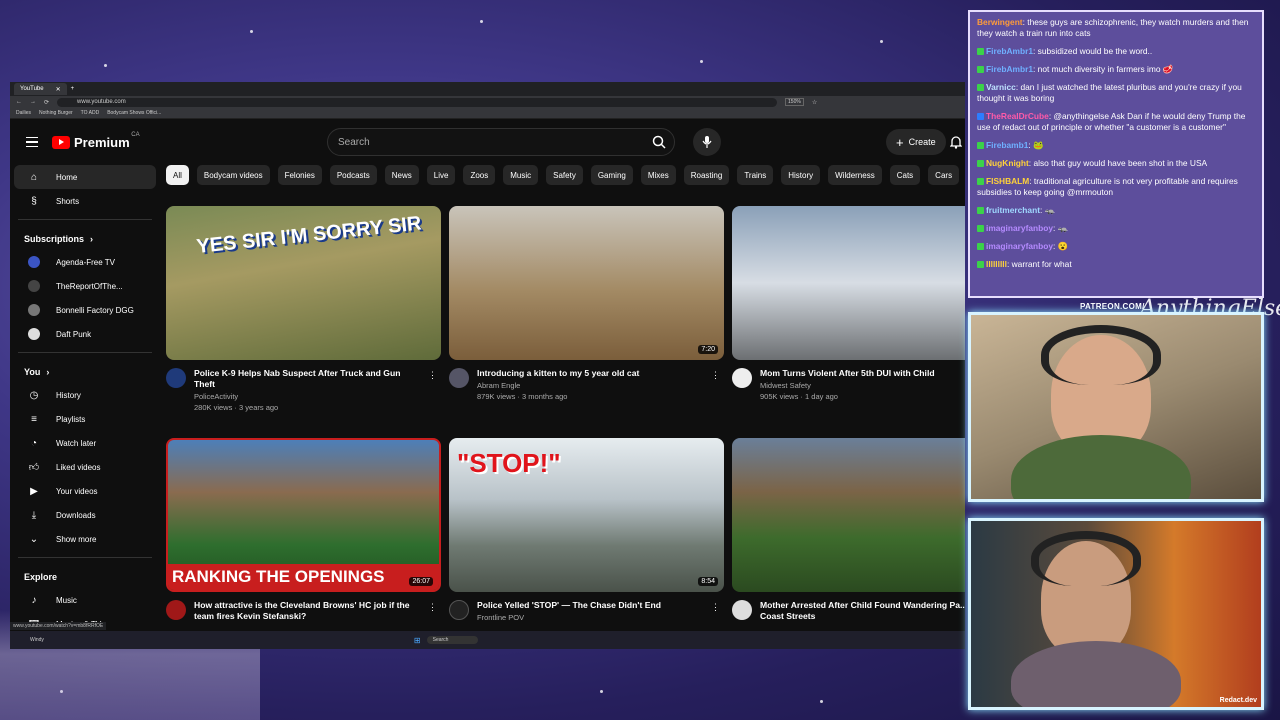  What do you see at coordinates (353, 175) in the screenshot?
I see `chip: Podcasts` at bounding box center [353, 175].